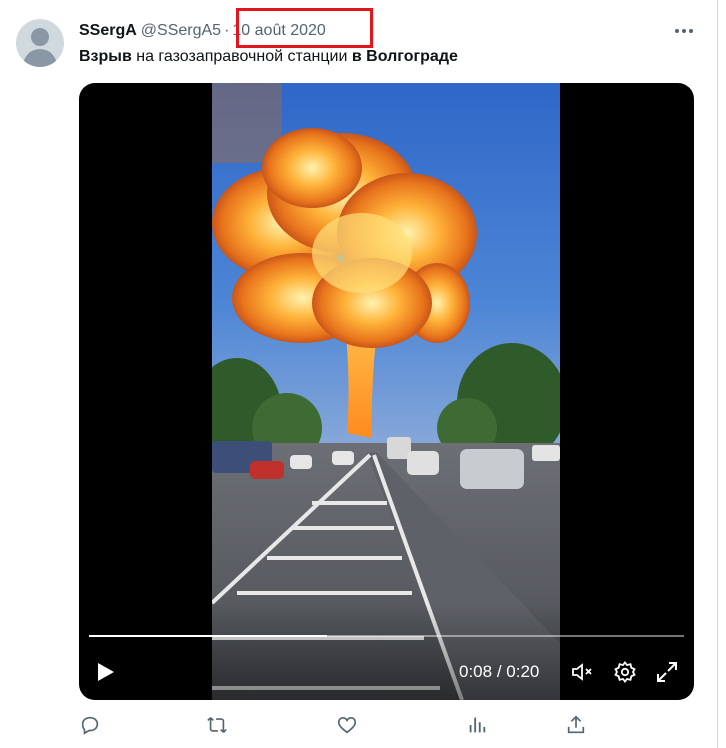  What do you see at coordinates (684, 31) in the screenshot?
I see `more-horizontal-icon` at bounding box center [684, 31].